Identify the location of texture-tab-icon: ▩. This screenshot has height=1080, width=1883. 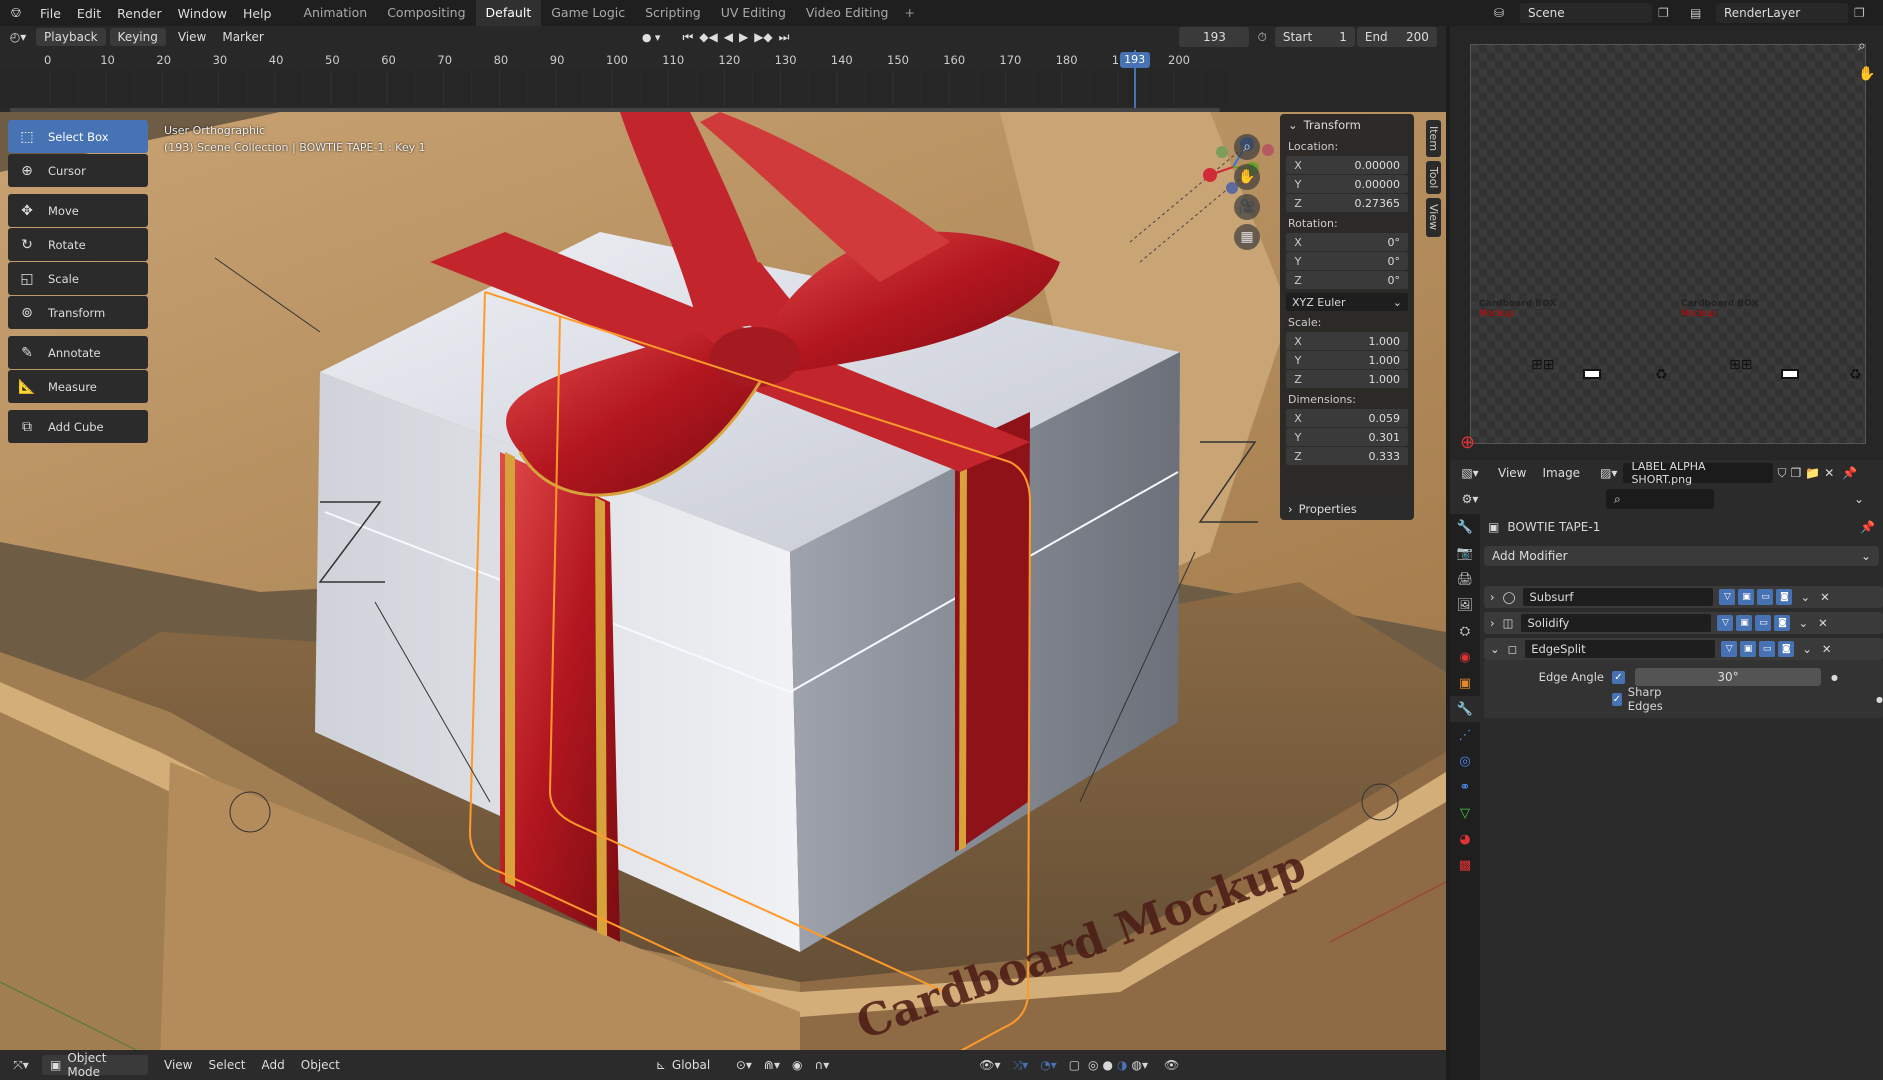
(1465, 865).